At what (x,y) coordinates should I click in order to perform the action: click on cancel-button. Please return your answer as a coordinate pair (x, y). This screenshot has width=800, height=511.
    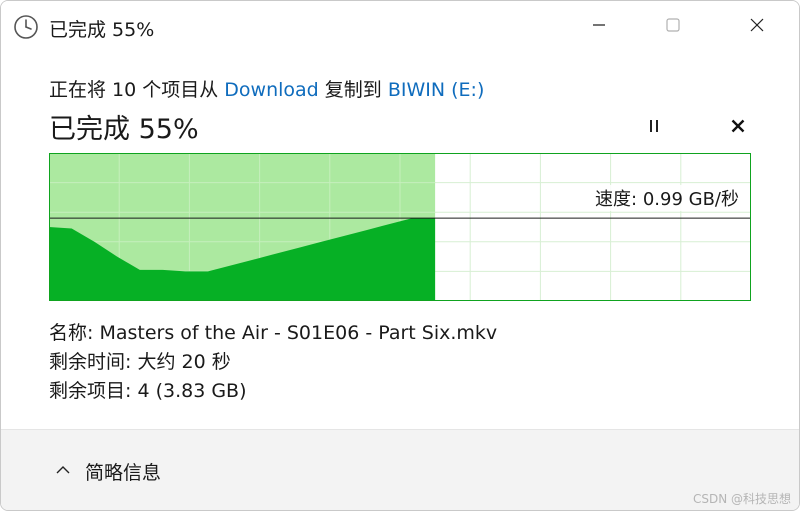
    Looking at the image, I should click on (738, 128).